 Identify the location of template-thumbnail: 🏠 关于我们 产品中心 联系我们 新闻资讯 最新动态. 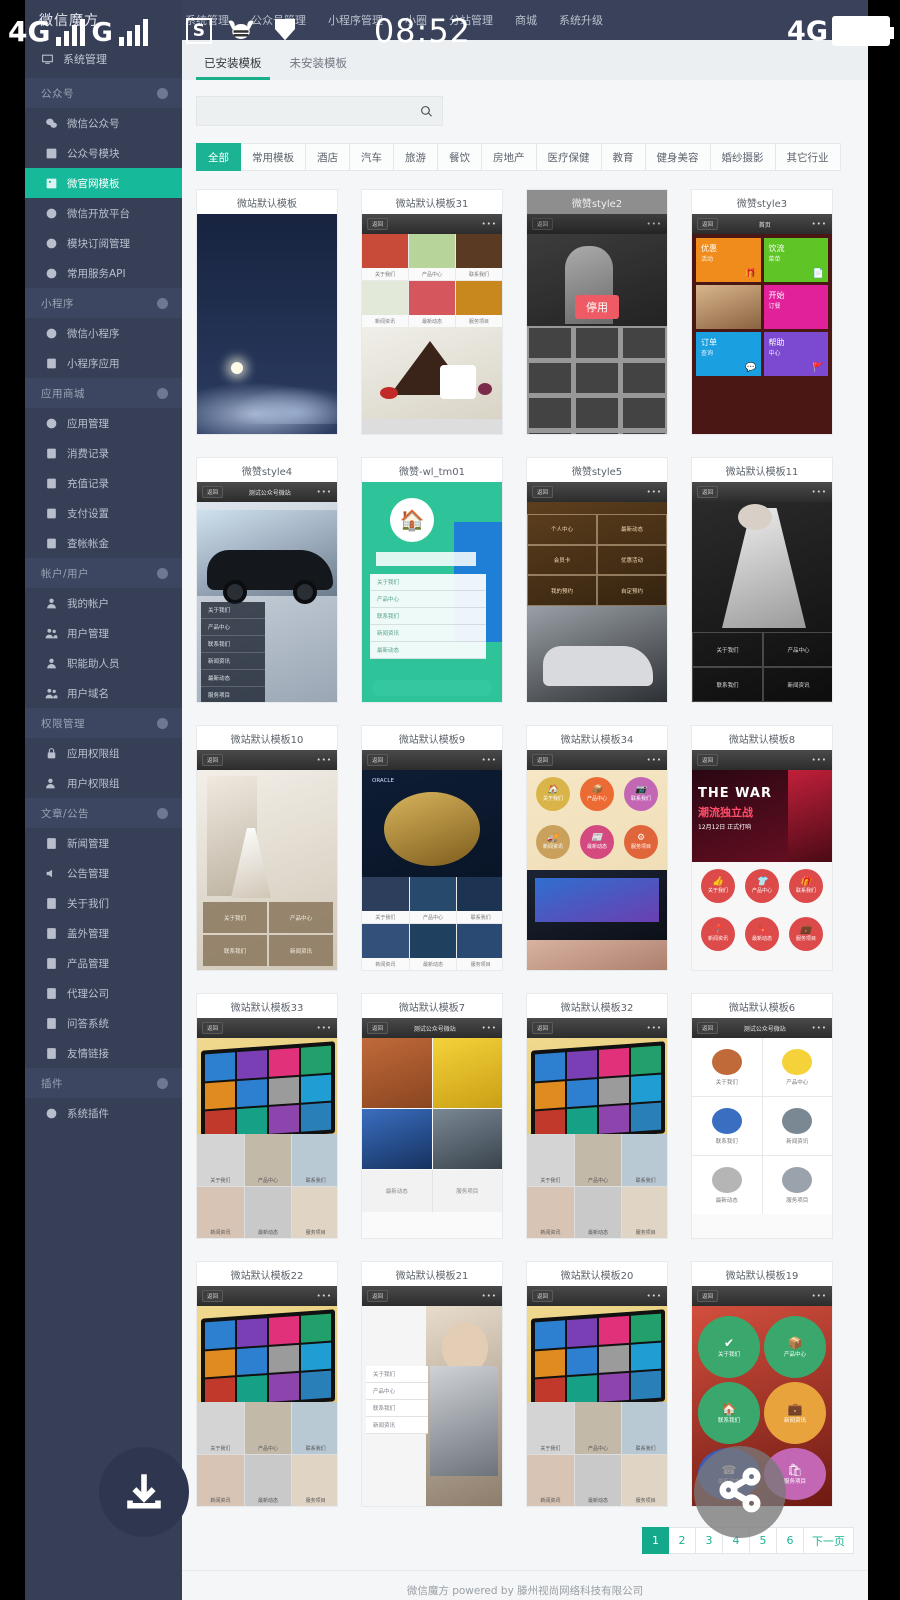
(432, 592).